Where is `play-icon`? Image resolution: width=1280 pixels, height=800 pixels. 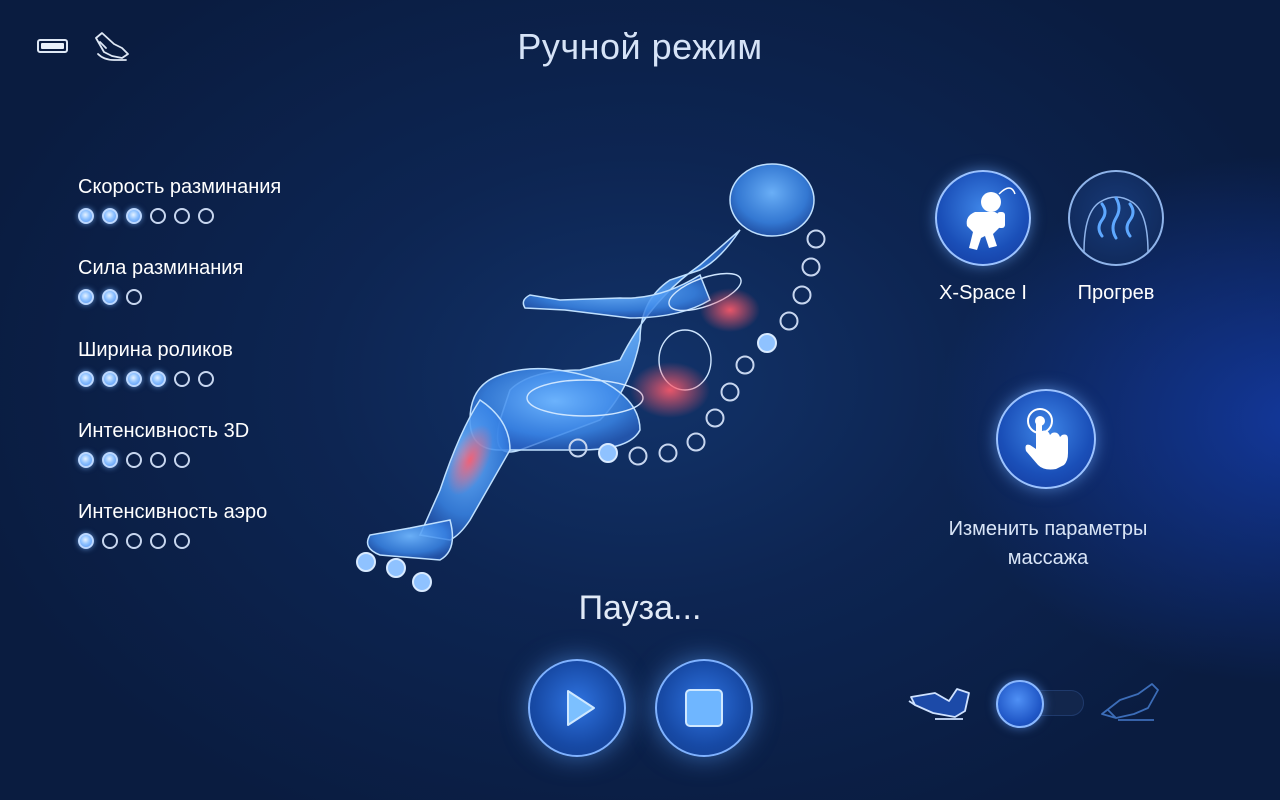
play-icon is located at coordinates (581, 708).